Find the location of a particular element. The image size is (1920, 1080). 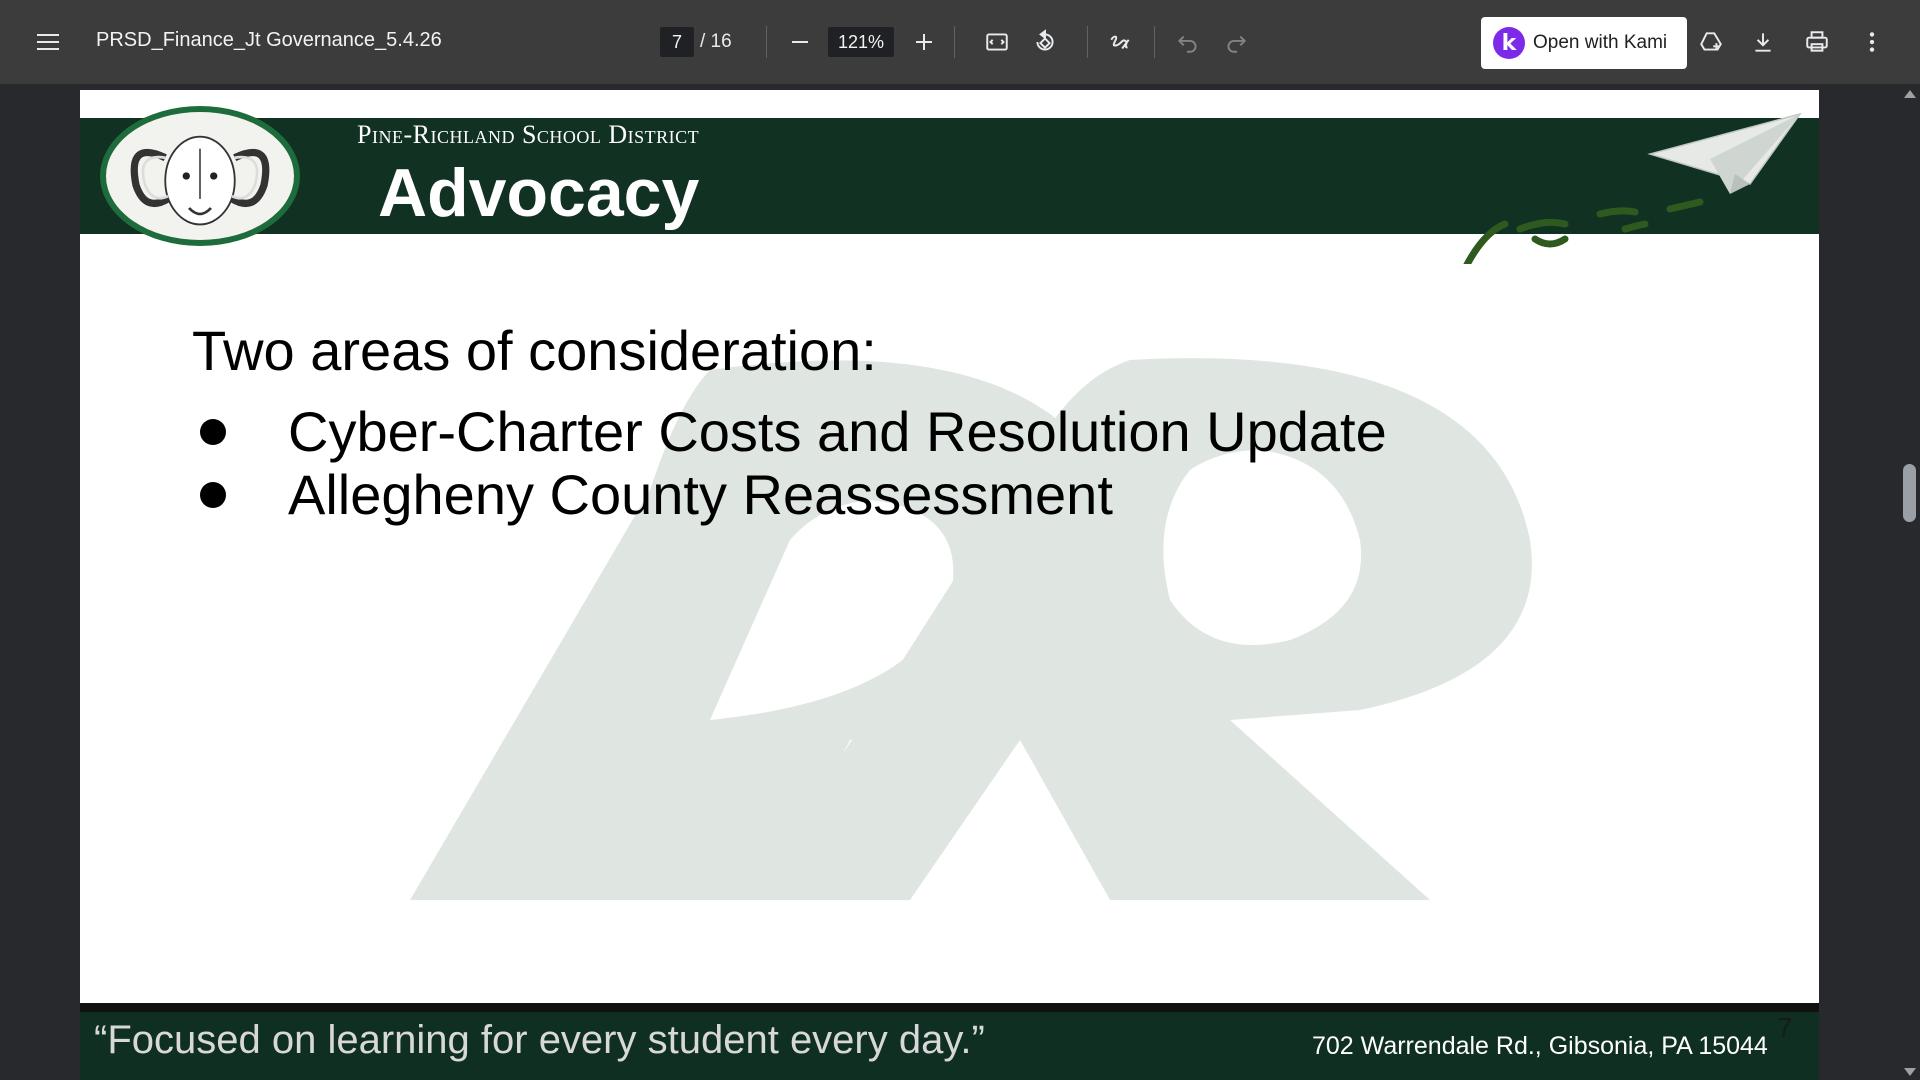

zoom-in-icon is located at coordinates (924, 42).